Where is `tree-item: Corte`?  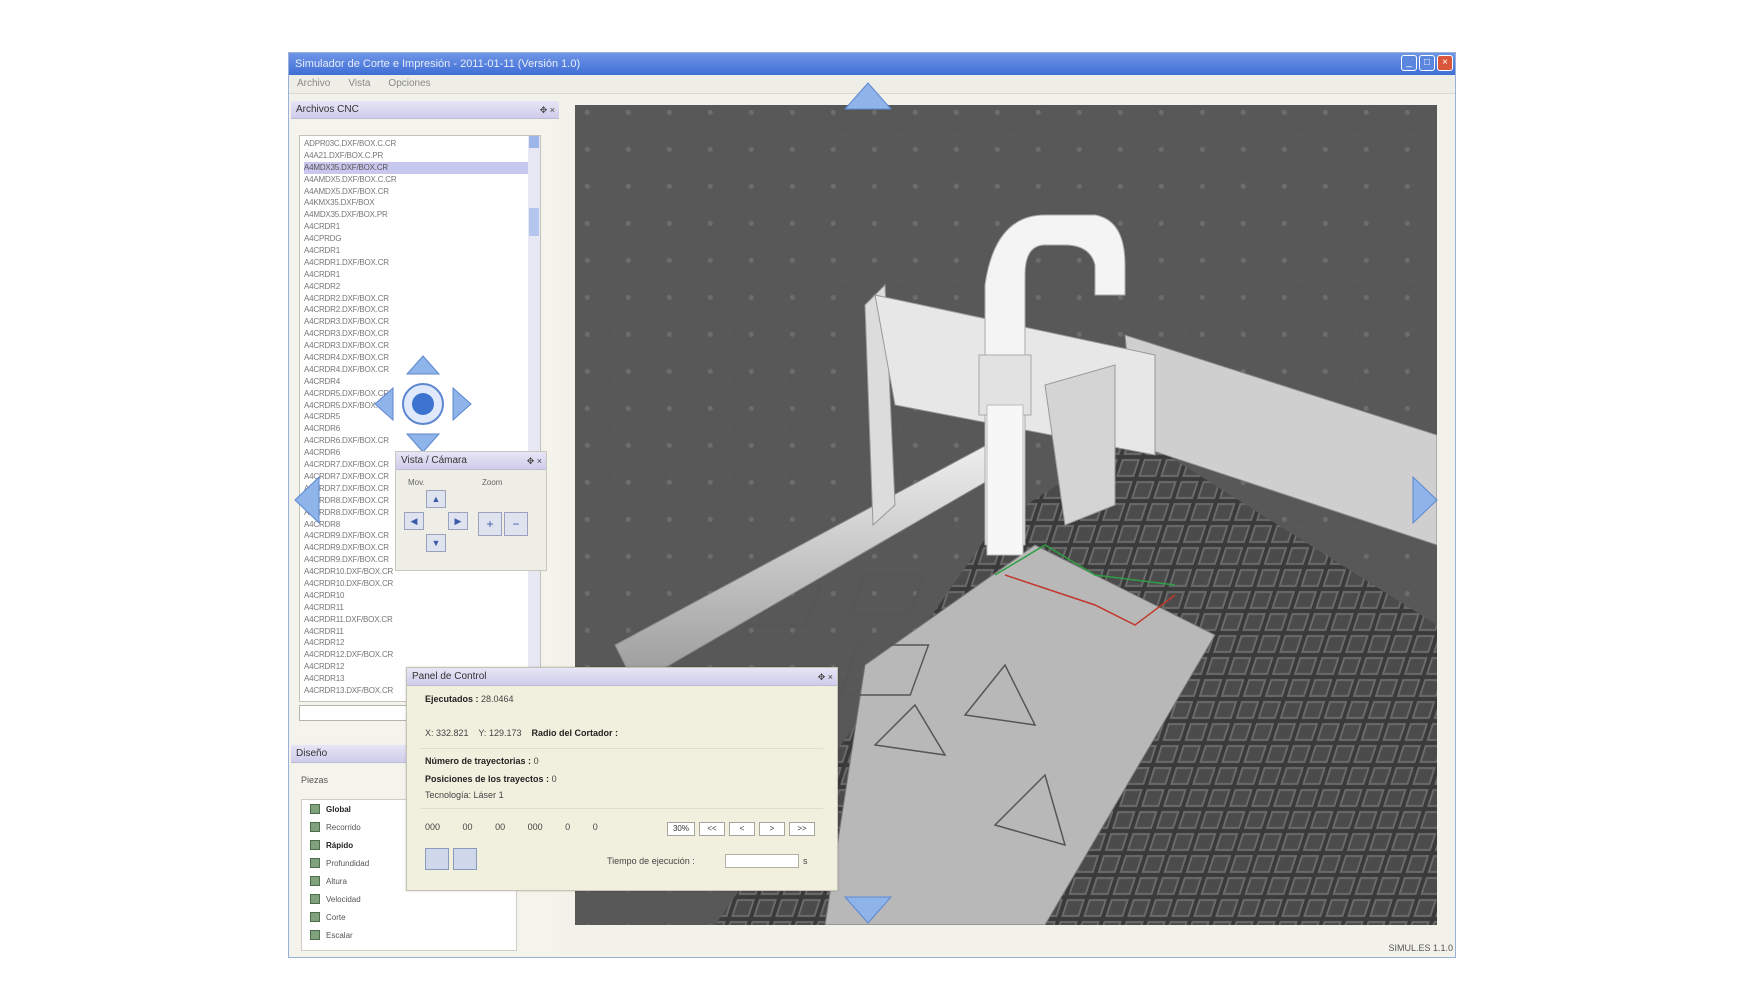 tree-item: Corte is located at coordinates (409, 917).